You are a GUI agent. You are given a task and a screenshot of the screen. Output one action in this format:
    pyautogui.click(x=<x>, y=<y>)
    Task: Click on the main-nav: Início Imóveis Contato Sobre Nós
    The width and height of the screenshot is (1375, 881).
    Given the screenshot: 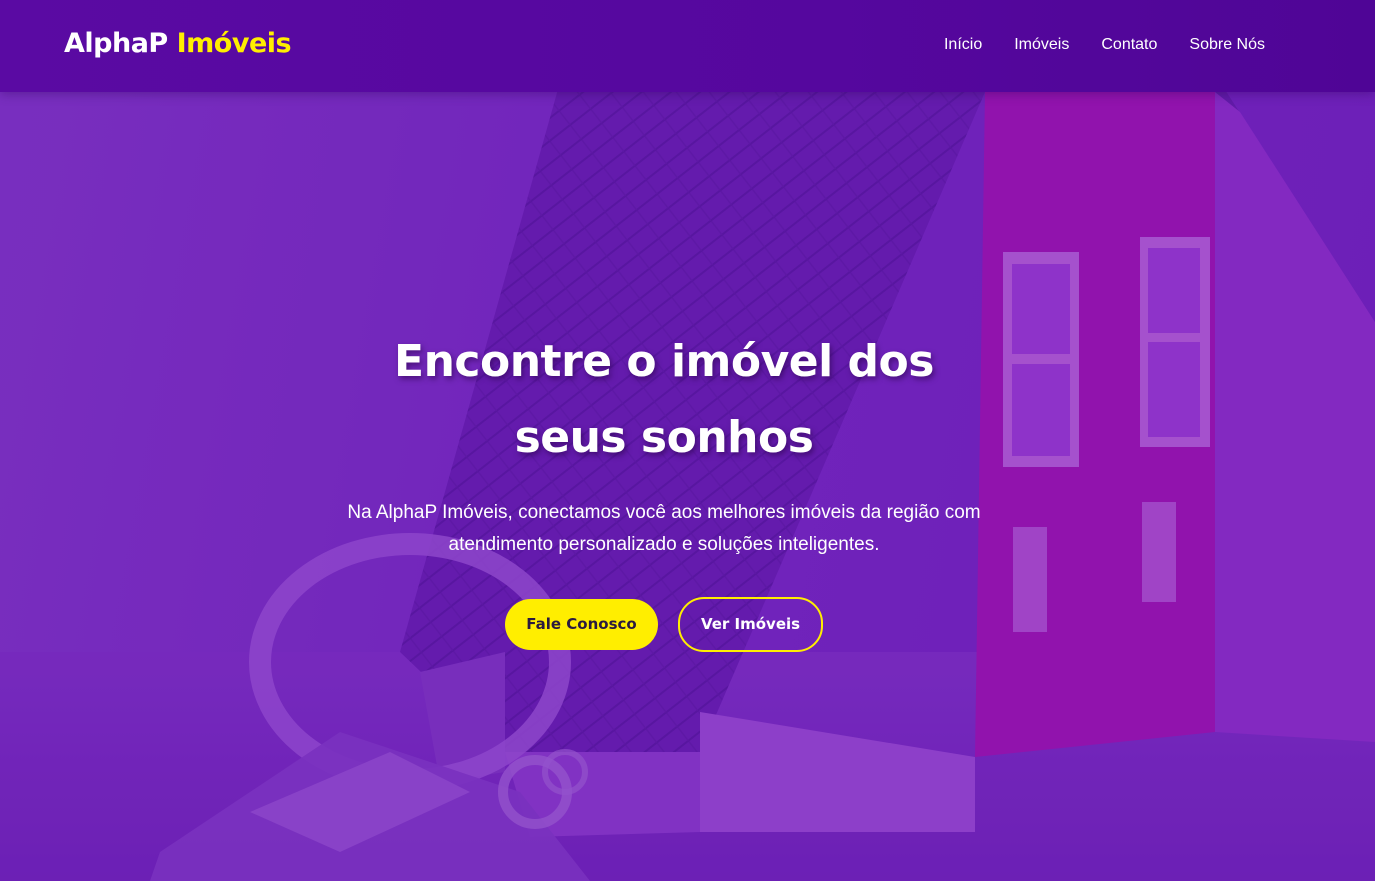 What is the action you would take?
    pyautogui.click(x=1104, y=45)
    